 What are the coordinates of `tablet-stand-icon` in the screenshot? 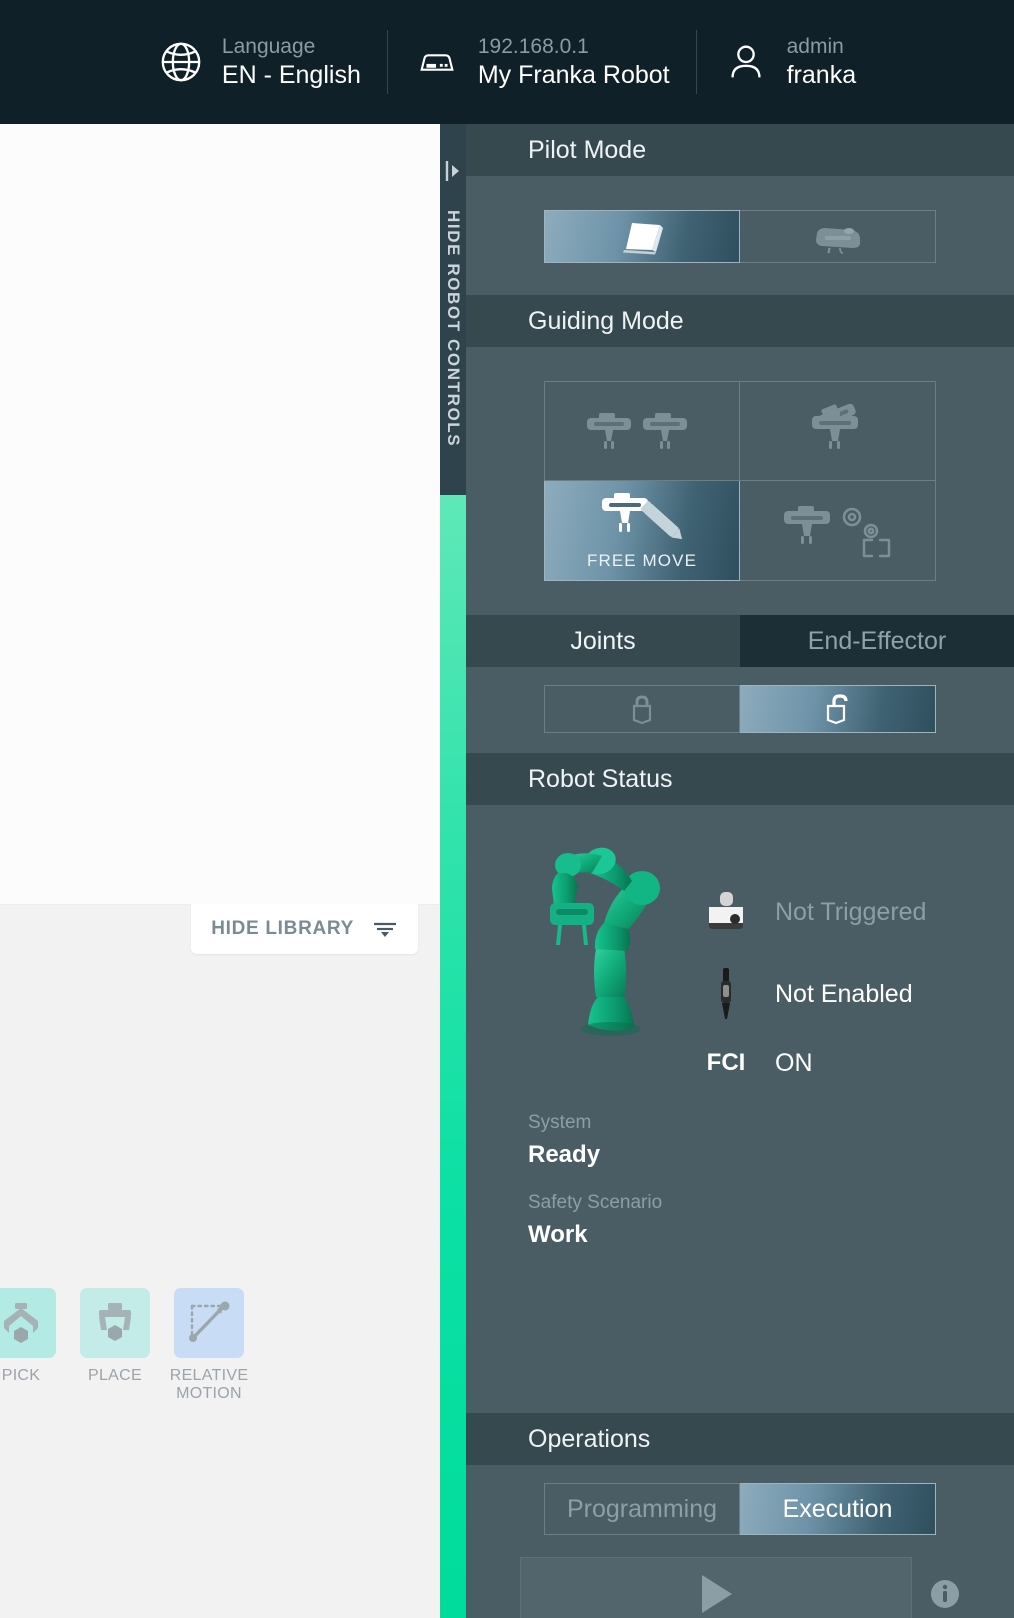 It's located at (642, 237).